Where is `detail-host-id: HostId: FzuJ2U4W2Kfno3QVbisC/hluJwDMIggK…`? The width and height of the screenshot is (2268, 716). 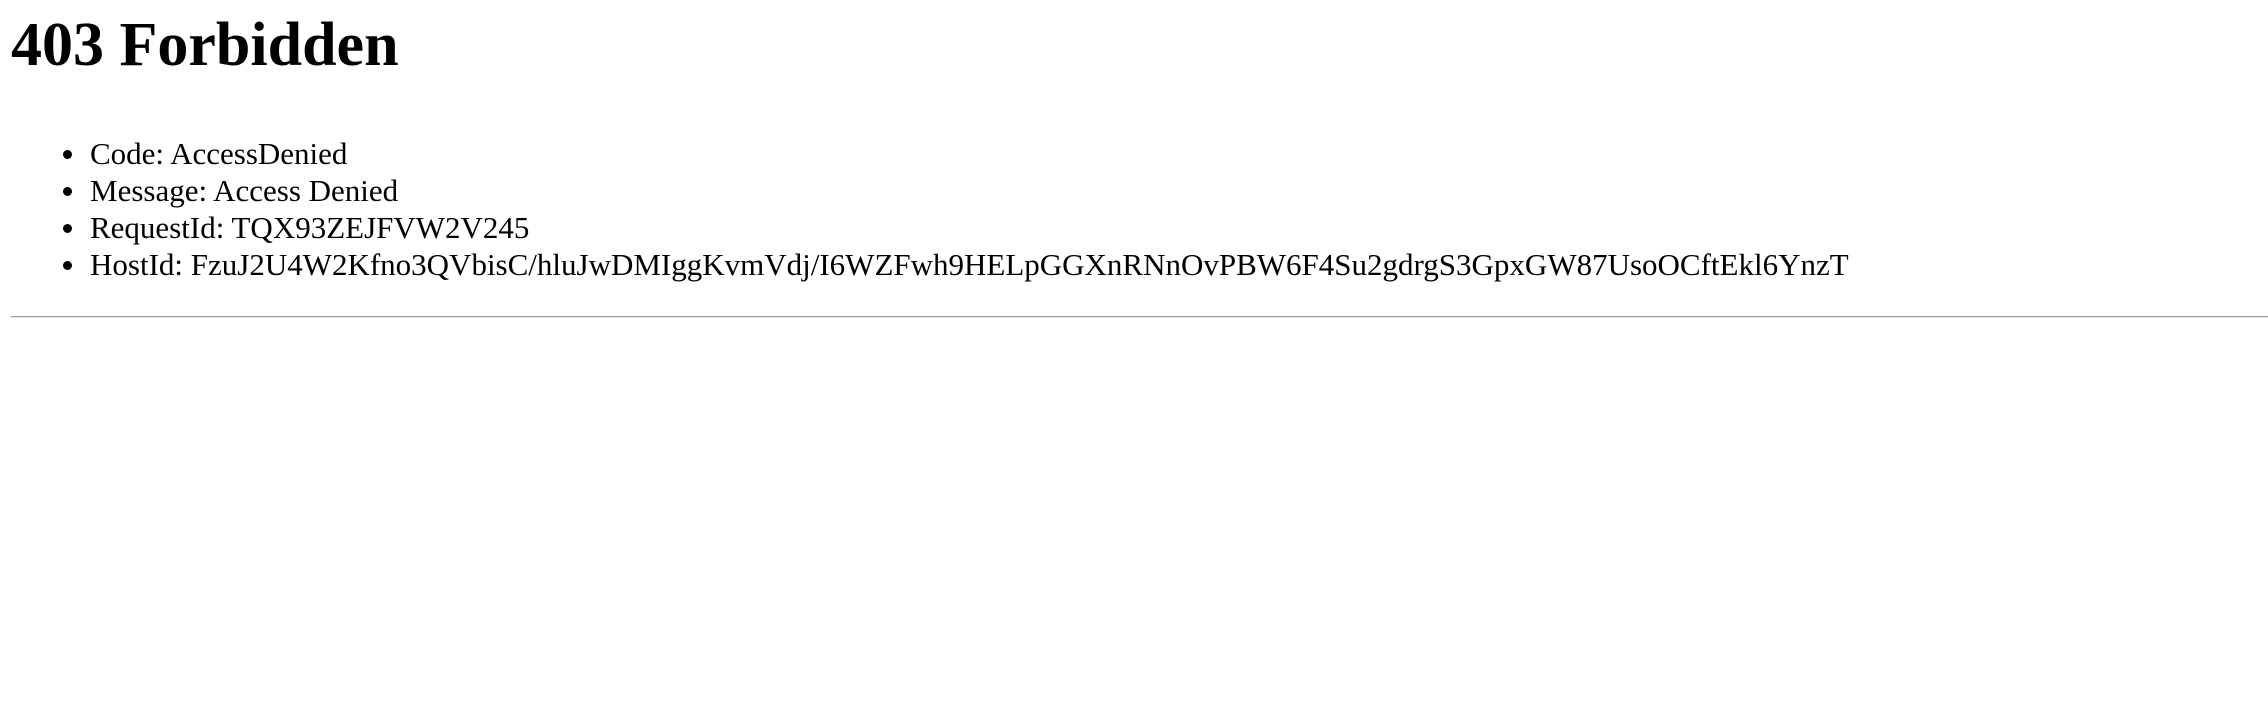 detail-host-id: HostId: FzuJ2U4W2Kfno3QVbisC/hluJwDMIggK… is located at coordinates (1165, 264).